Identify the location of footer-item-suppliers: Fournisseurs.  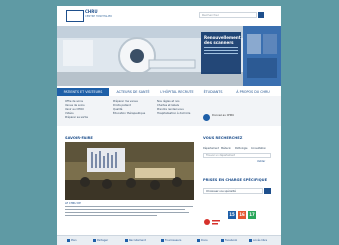
(171, 240).